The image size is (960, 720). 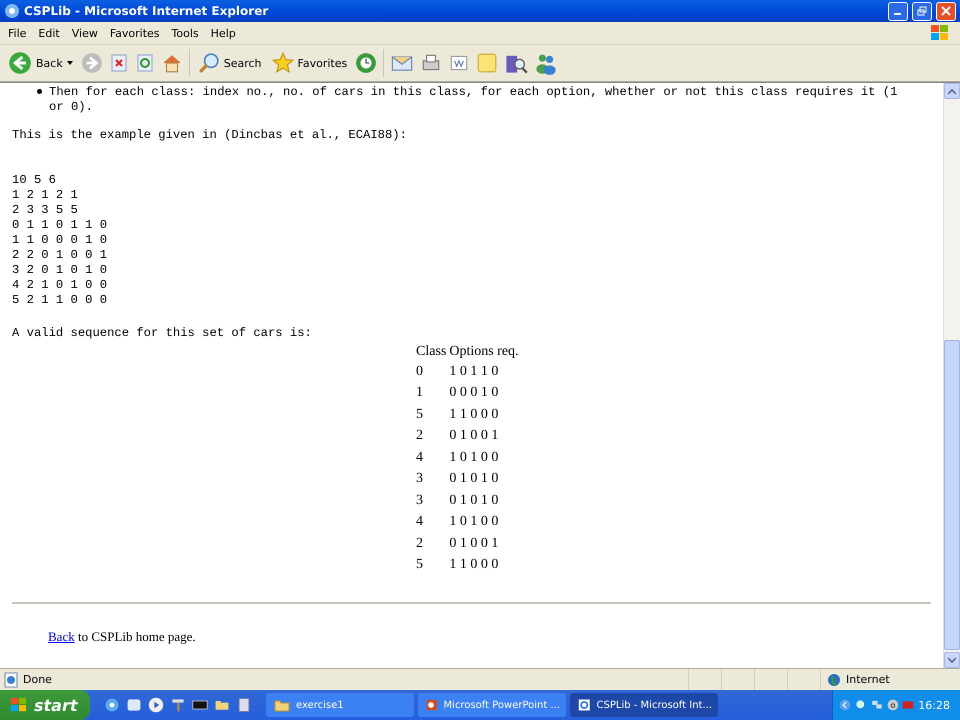 What do you see at coordinates (61, 636) in the screenshot?
I see `back-link: Back` at bounding box center [61, 636].